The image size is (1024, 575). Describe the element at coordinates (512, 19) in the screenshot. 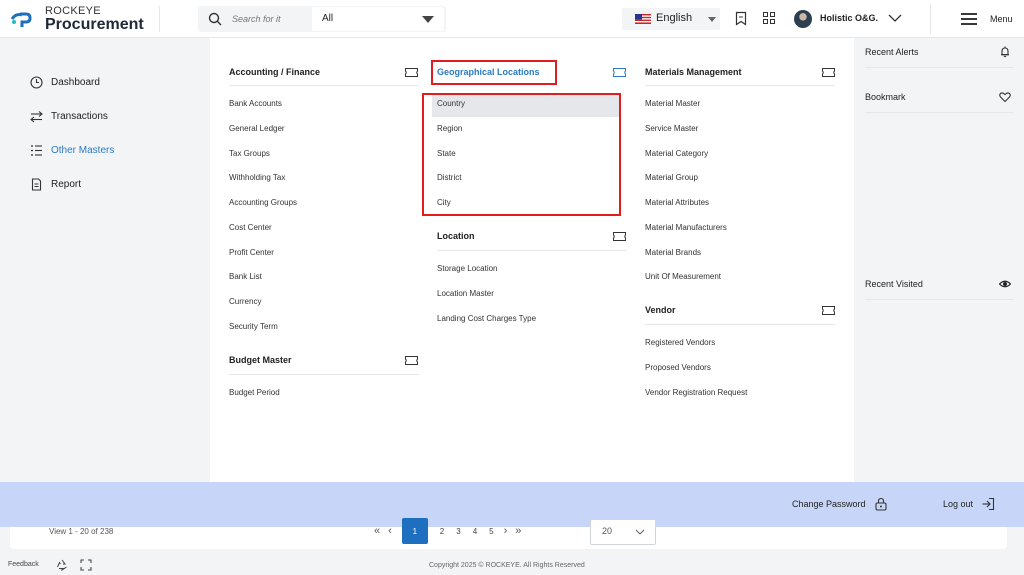

I see `top-header: ROCKEYE Procurement All English` at that location.